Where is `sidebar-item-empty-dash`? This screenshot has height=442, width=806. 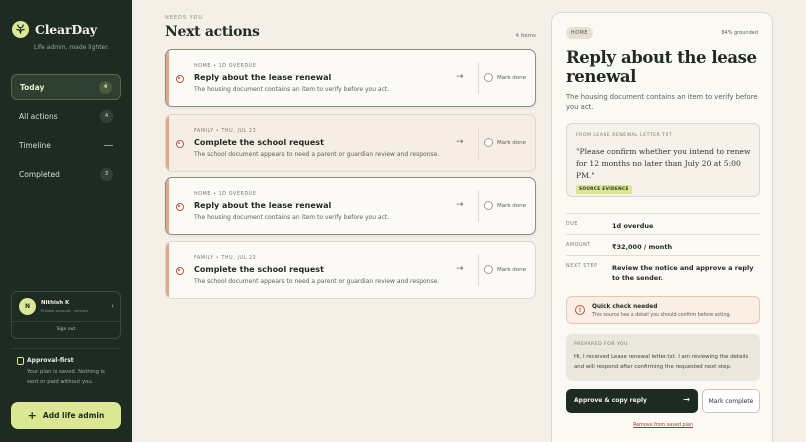
sidebar-item-empty-dash is located at coordinates (108, 145).